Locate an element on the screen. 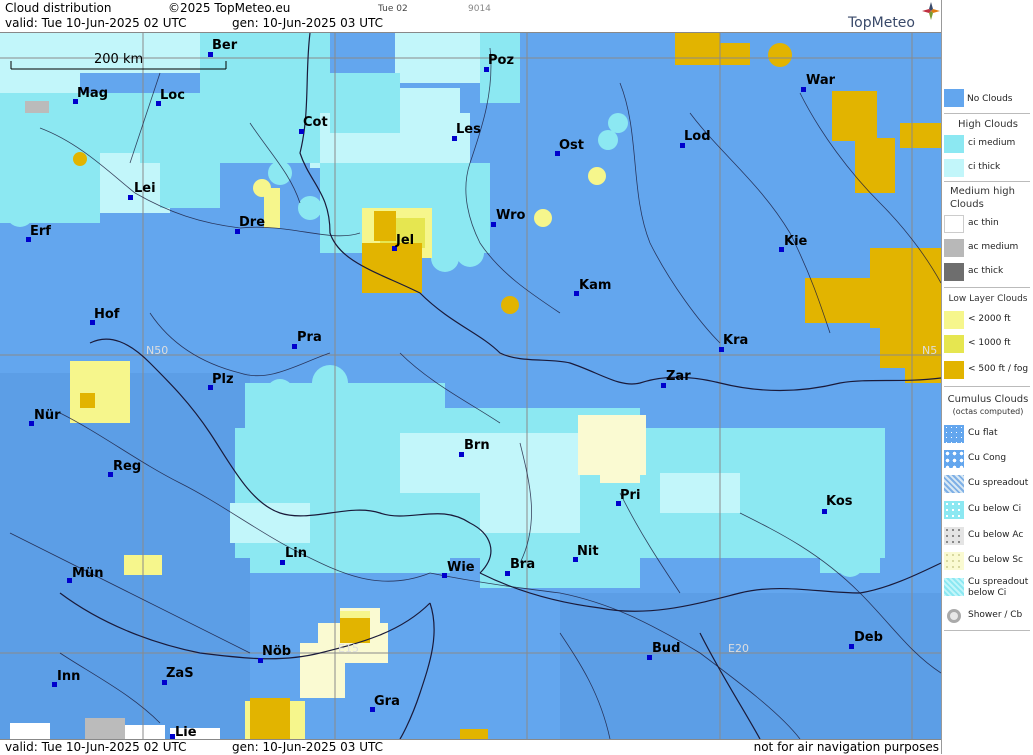 This screenshot has height=755, width=1033. legend-cu-flat: Cu flat is located at coordinates (987, 434).